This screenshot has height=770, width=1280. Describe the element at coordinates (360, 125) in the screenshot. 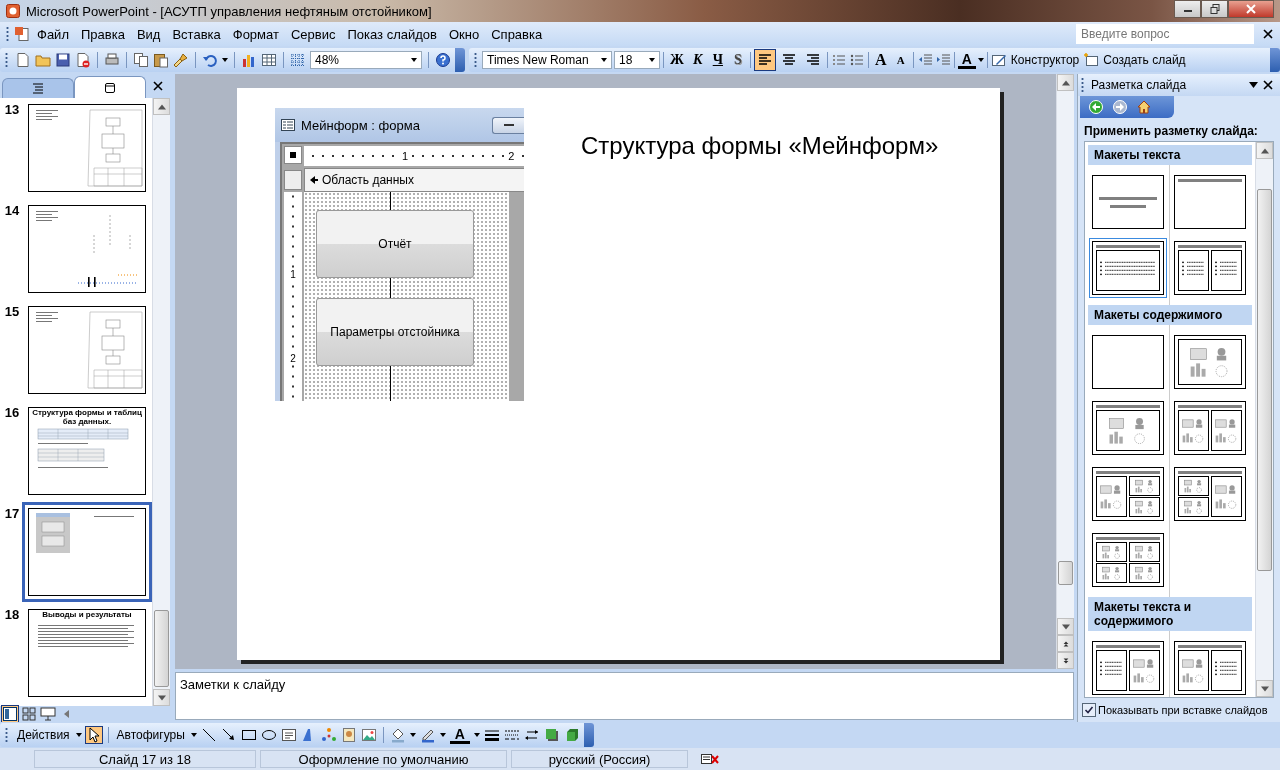

I see `form-title: Мейнформ : форма` at that location.